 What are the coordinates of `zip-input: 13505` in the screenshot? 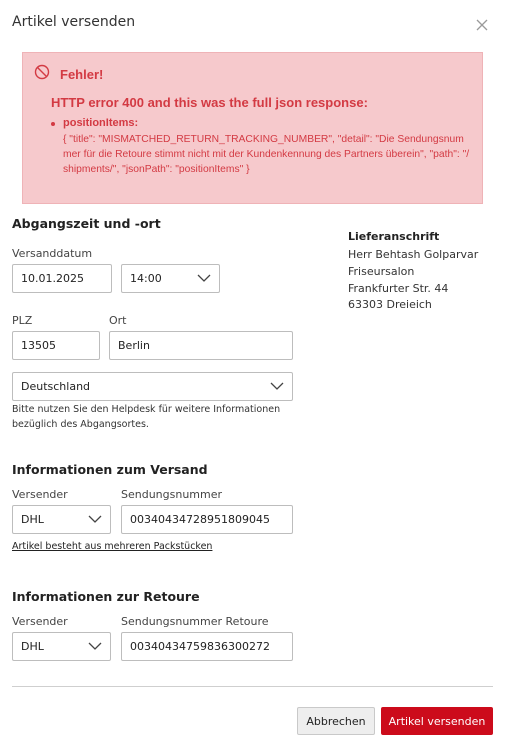 It's located at (56, 345).